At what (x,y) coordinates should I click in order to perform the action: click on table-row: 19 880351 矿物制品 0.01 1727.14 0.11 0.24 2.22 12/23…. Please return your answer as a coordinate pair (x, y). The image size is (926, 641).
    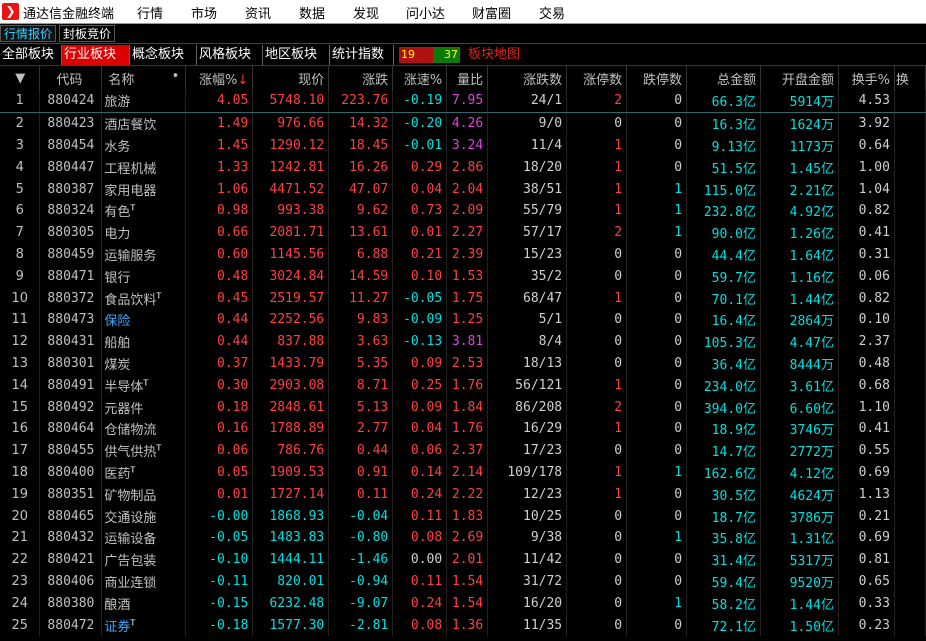
    Looking at the image, I should click on (463, 494).